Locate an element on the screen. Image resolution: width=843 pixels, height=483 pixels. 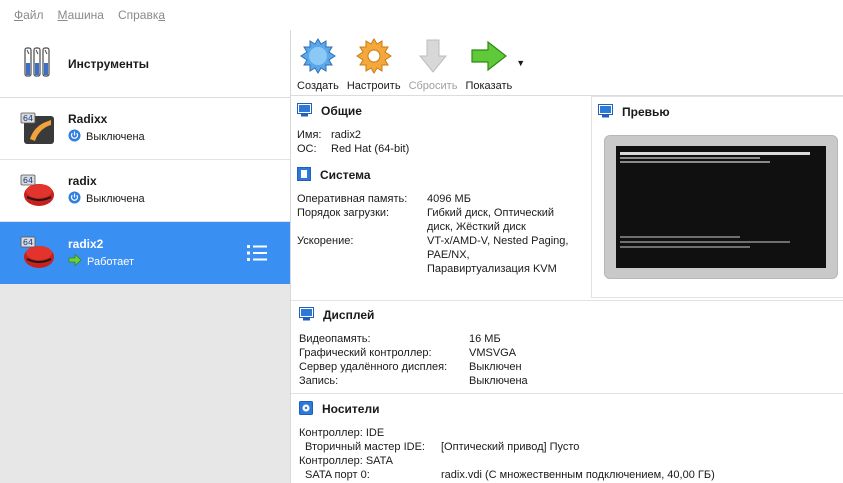
tools-label: Инструменты is located at coordinates (109, 63).